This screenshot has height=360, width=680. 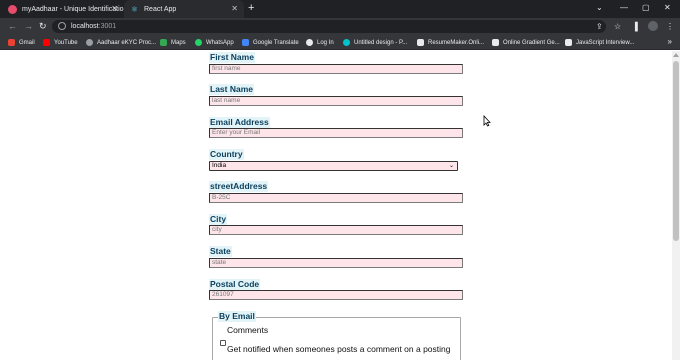 What do you see at coordinates (163, 42) in the screenshot?
I see `maps-icon` at bounding box center [163, 42].